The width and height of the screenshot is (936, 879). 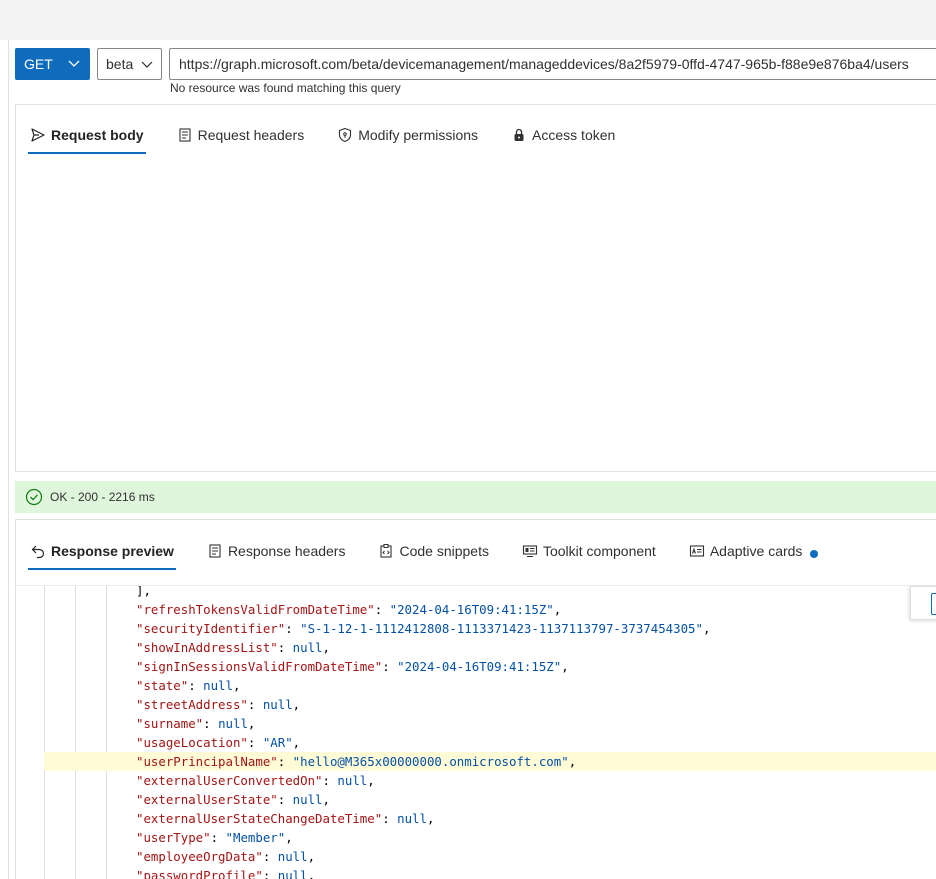 What do you see at coordinates (444, 551) in the screenshot?
I see `tab-label: Code snippets` at bounding box center [444, 551].